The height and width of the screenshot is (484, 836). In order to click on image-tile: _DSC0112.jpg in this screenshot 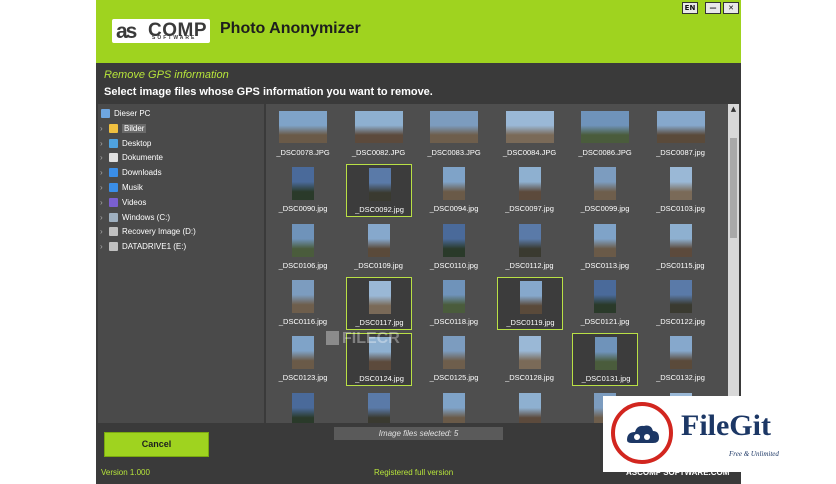, I will do `click(530, 247)`.